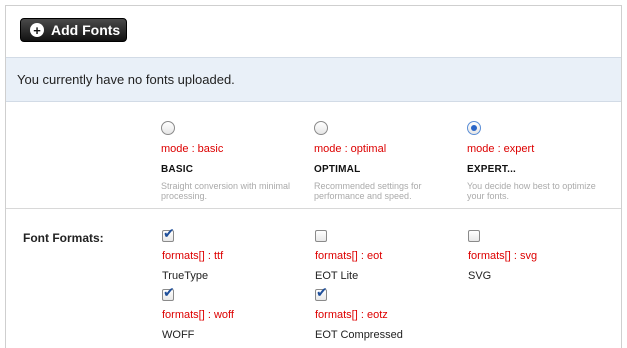  I want to click on format-svg-code: formats[] : svg, so click(503, 256).